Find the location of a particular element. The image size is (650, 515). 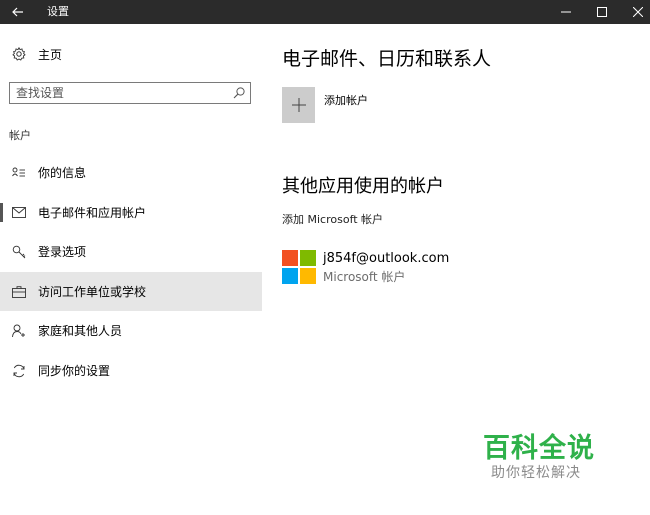

nav-indicator-bar is located at coordinates (1, 212).